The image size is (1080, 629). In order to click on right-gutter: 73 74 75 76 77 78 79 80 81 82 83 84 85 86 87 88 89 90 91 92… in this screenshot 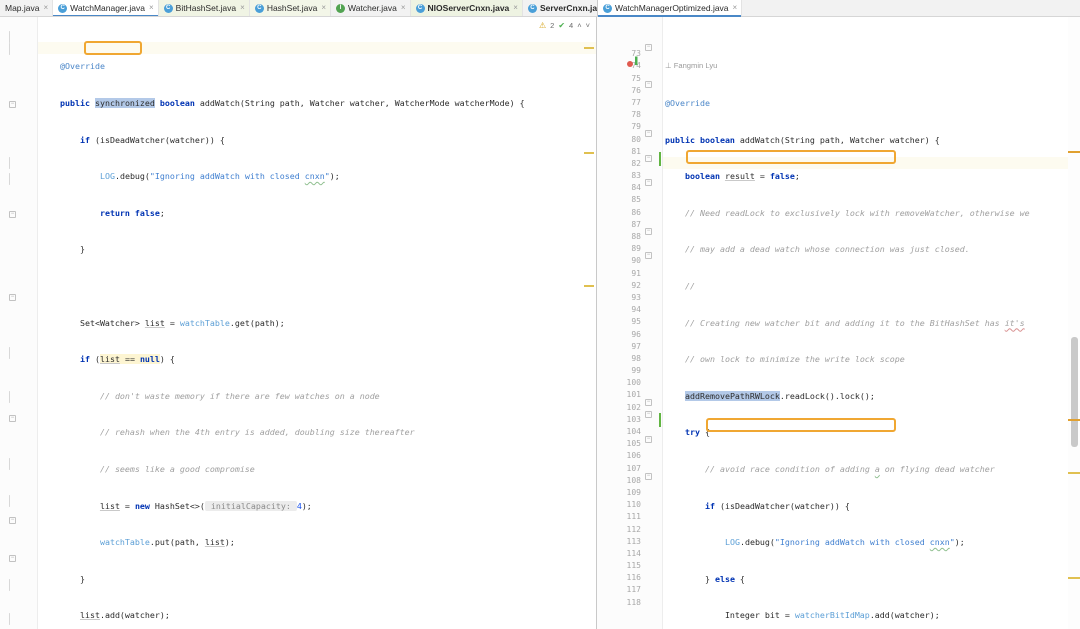, I will do `click(630, 323)`.